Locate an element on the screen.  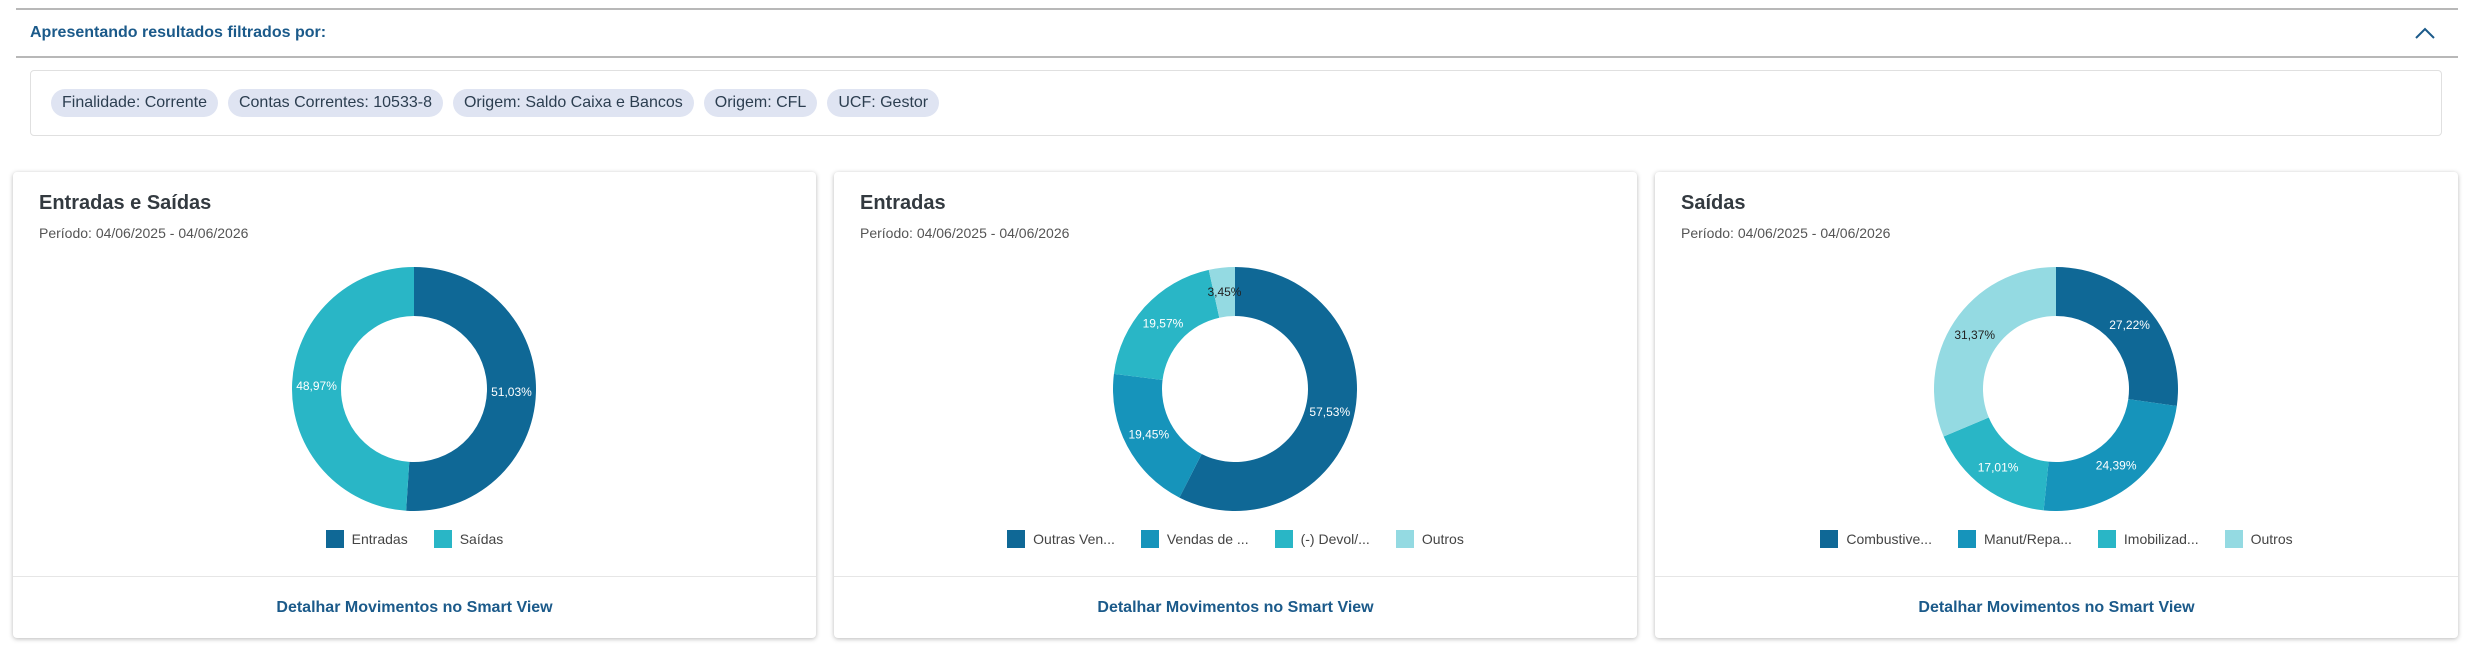
slice-label: 17,01% is located at coordinates (1998, 467).